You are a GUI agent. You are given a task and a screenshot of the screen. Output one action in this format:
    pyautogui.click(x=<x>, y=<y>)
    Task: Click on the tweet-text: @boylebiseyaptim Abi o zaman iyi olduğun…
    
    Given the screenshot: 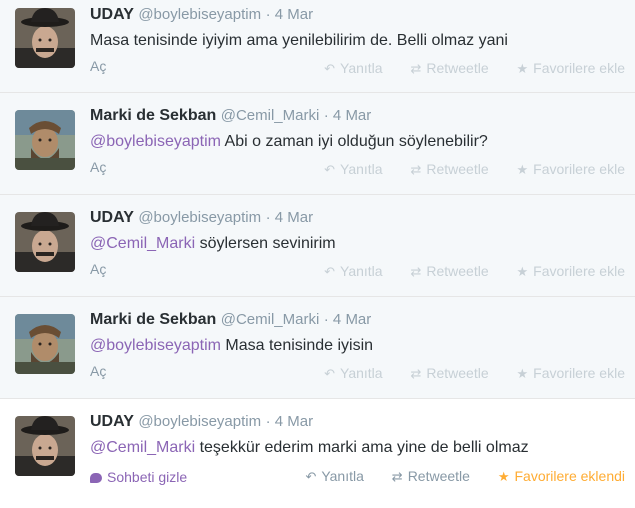 What is the action you would take?
    pyautogui.click(x=289, y=142)
    